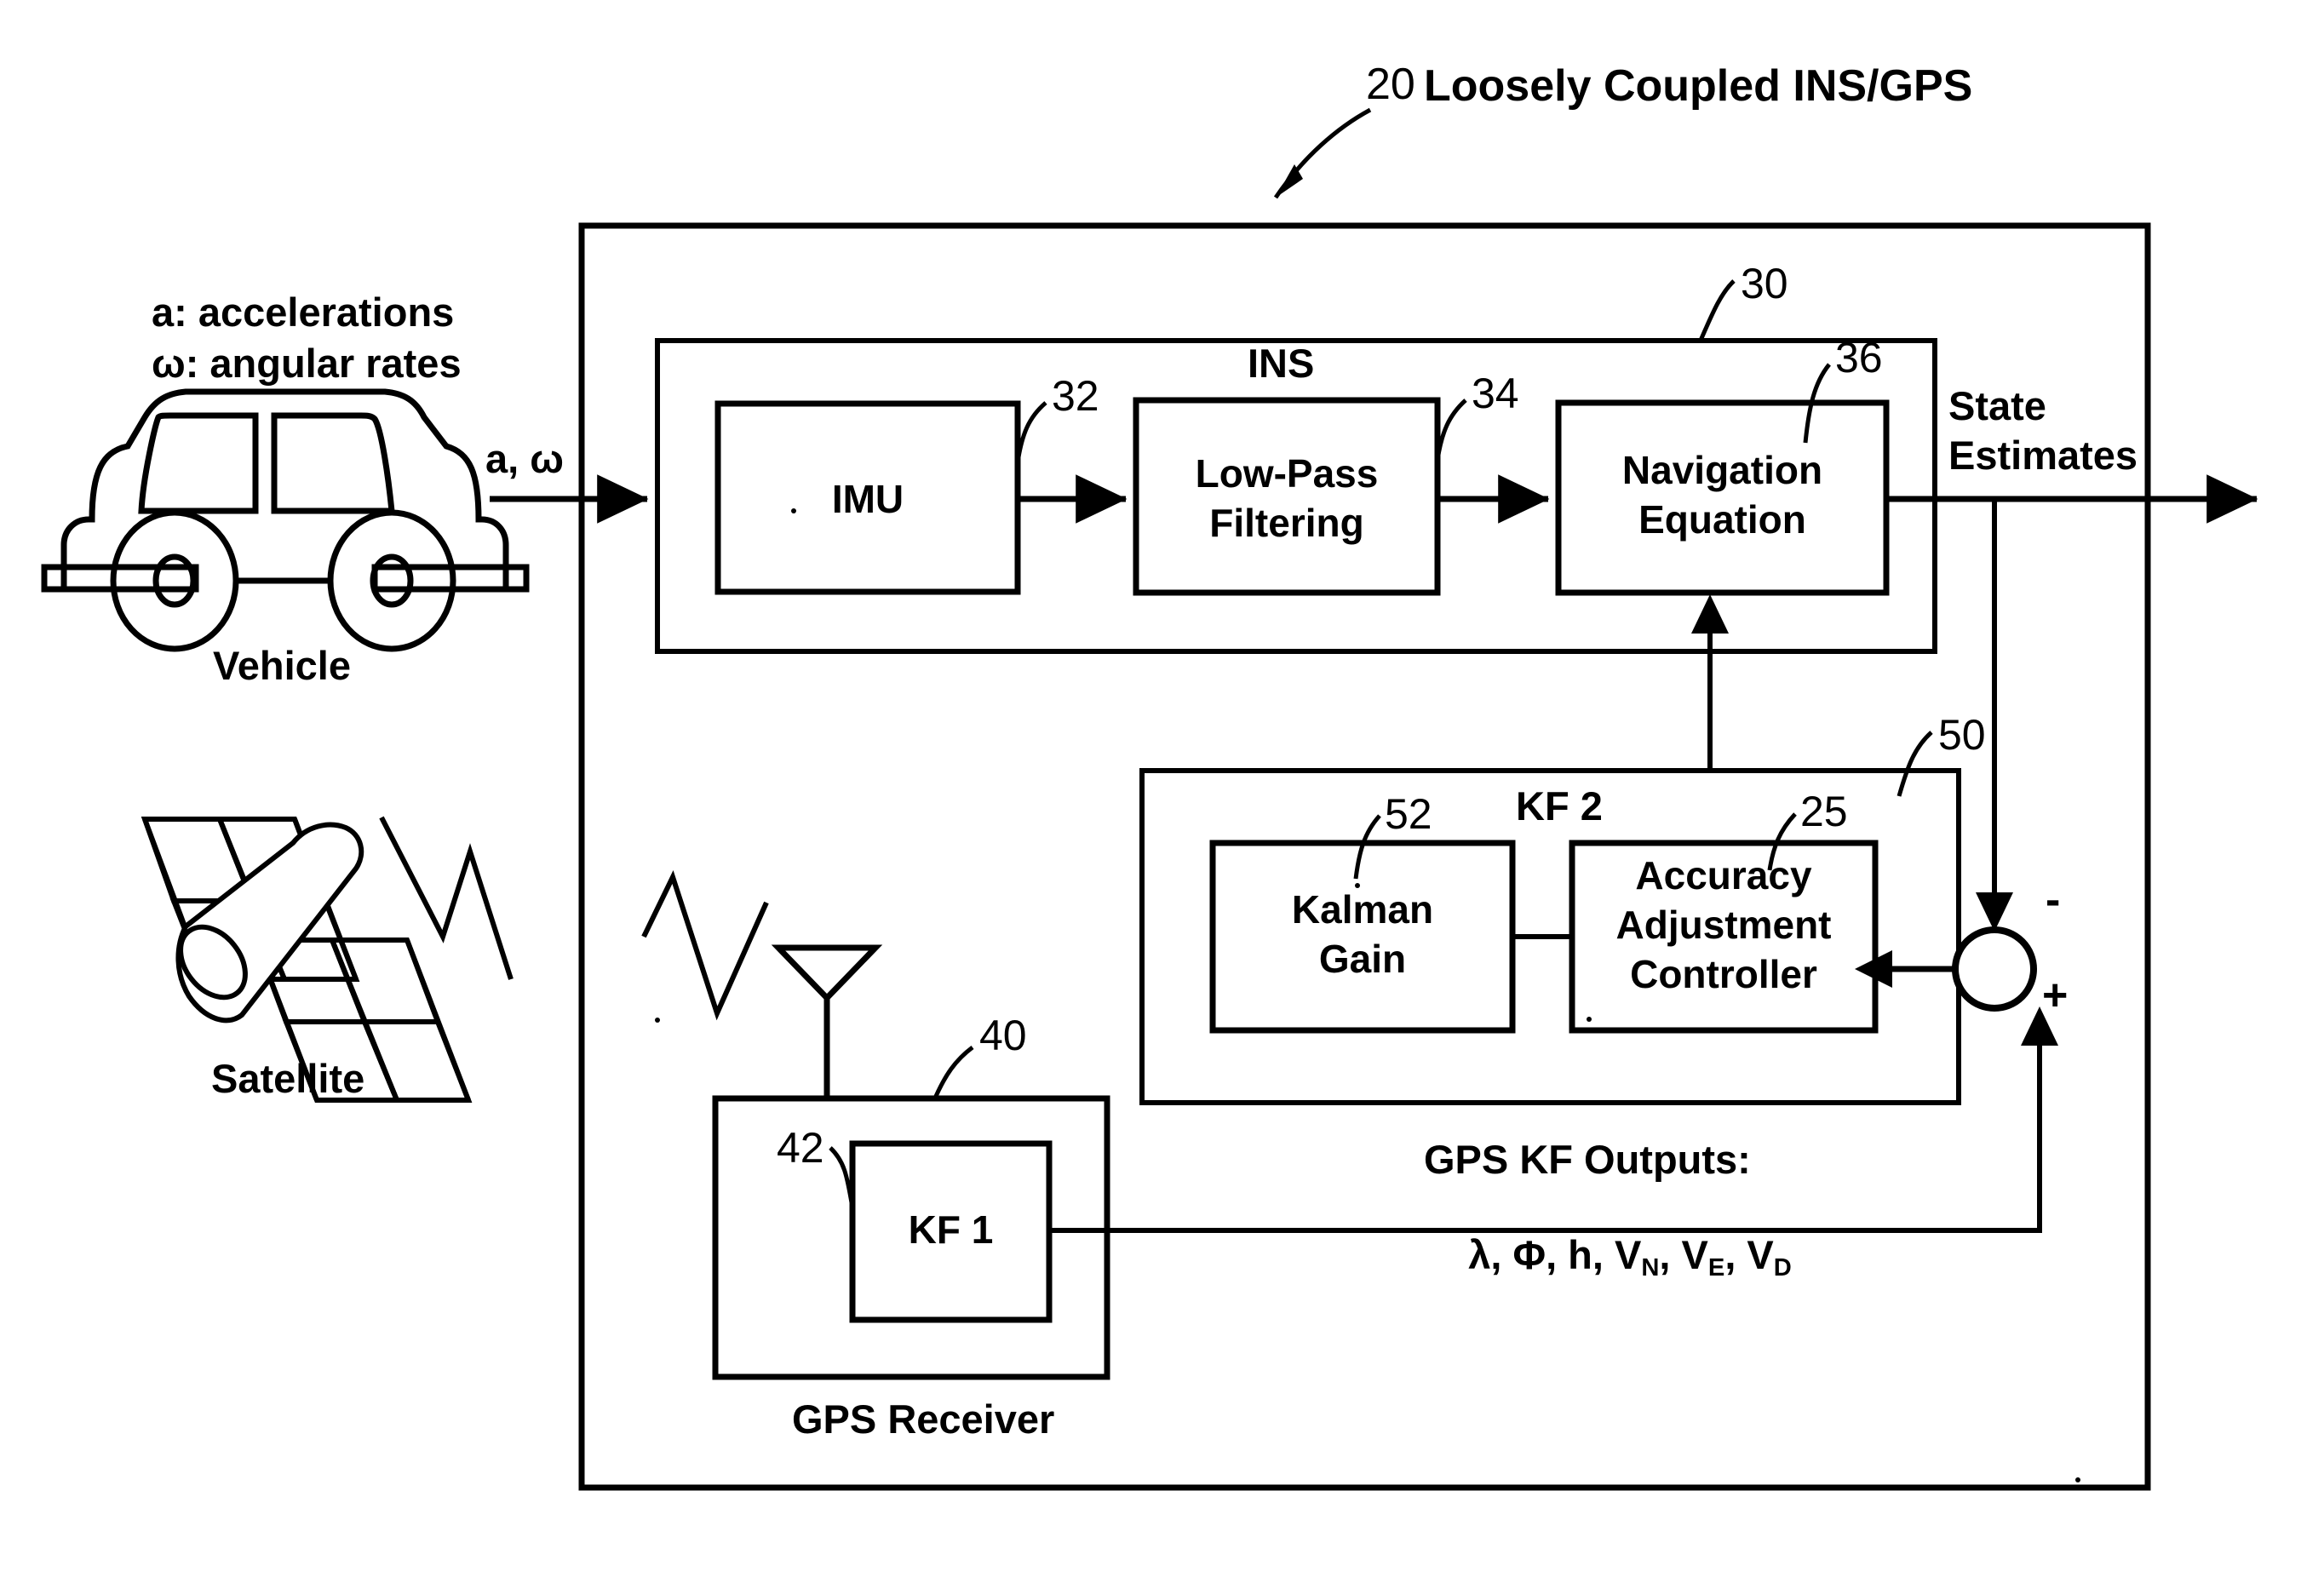  Describe the element at coordinates (282, 665) in the screenshot. I see `vehicle-label: Vehicle` at that location.